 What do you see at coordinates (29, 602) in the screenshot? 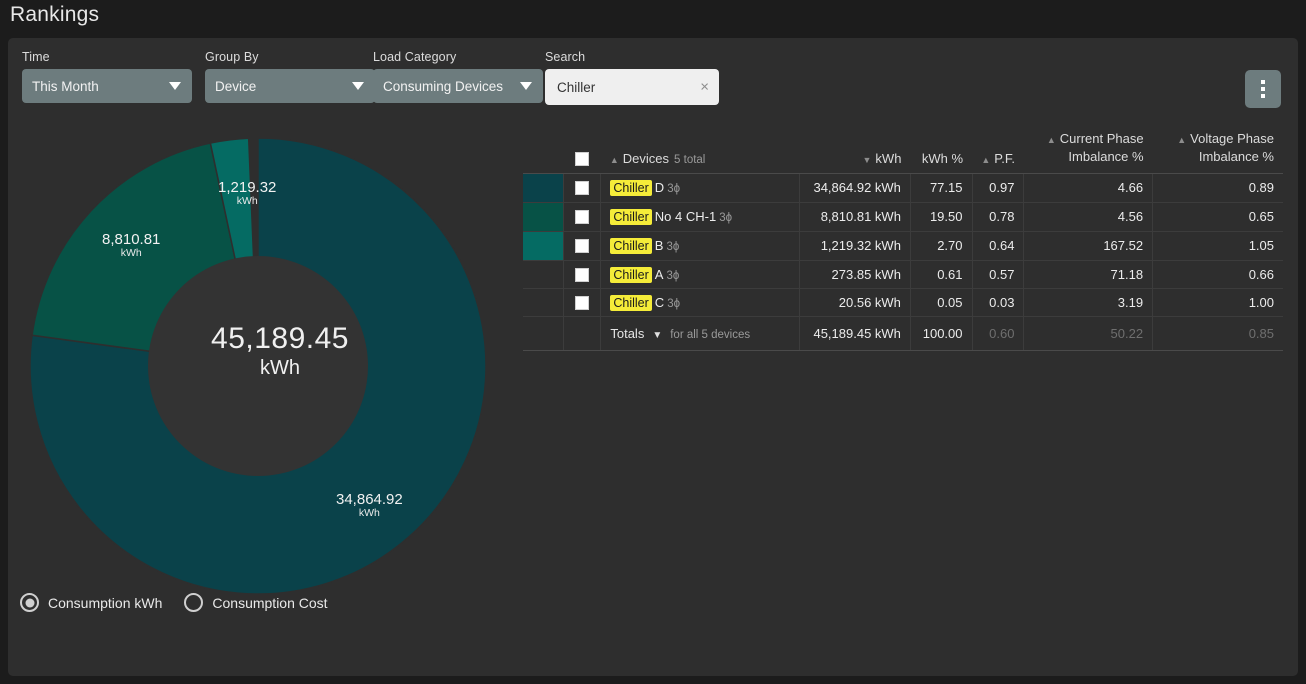
I see `radio-icon` at bounding box center [29, 602].